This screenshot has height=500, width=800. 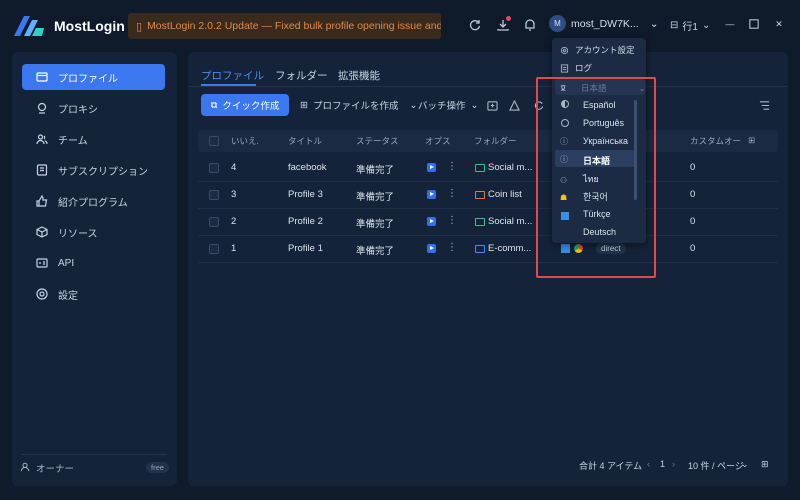 I want to click on row-title: Profile 2, so click(x=305, y=221).